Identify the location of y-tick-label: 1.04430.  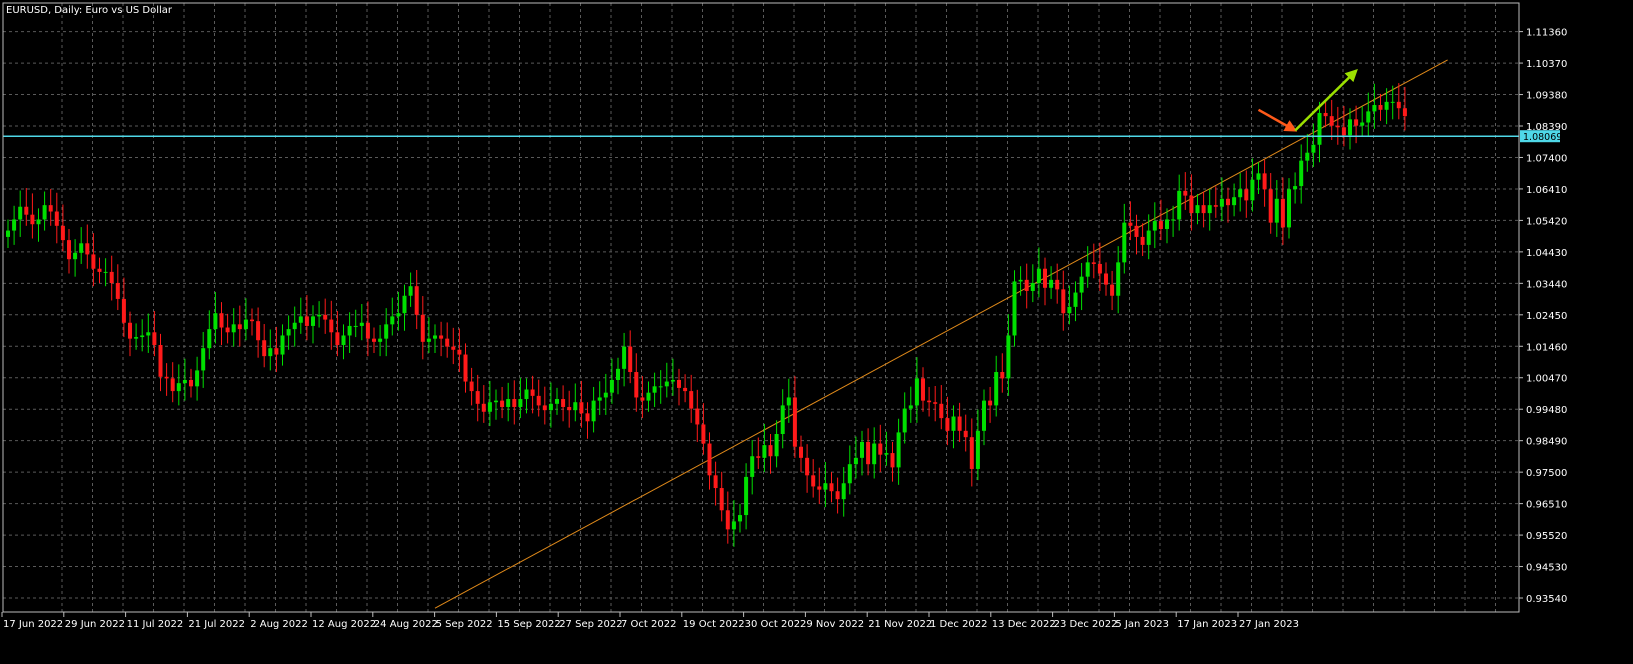
(1546, 253).